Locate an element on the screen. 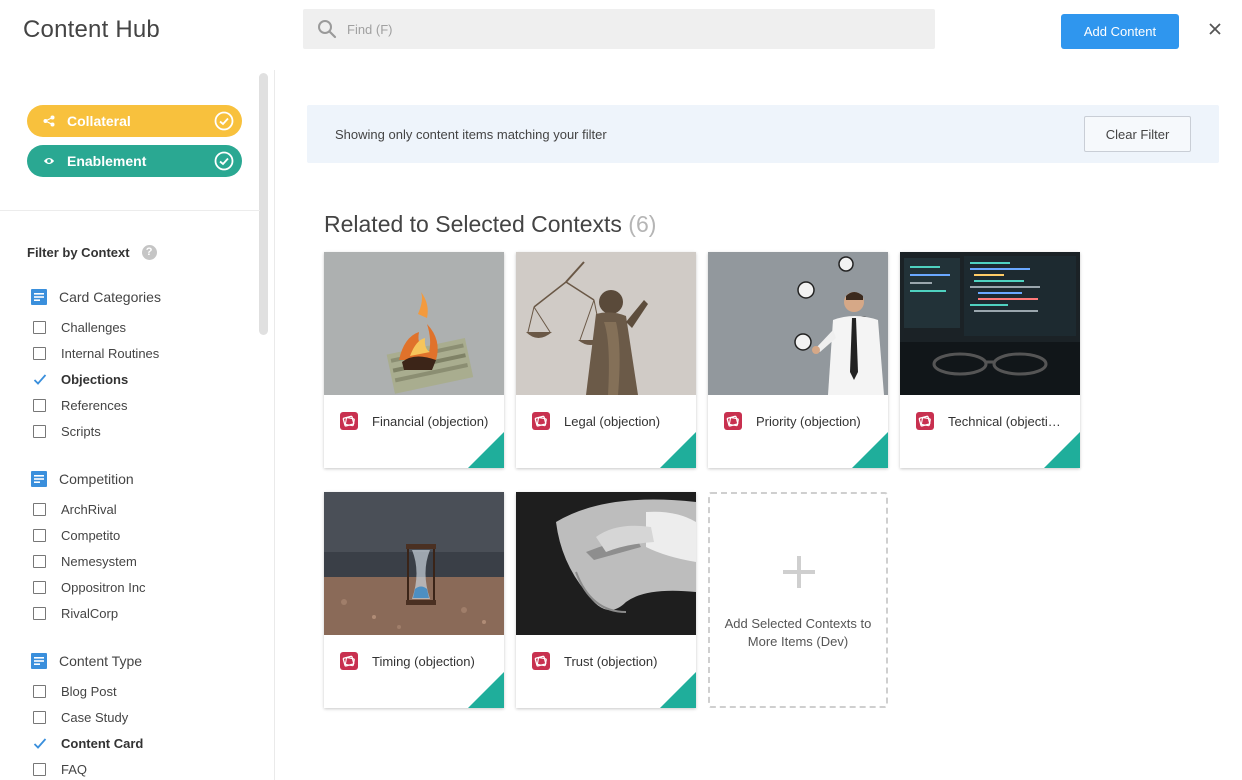 This screenshot has height=780, width=1242. burning-money-image is located at coordinates (414, 323).